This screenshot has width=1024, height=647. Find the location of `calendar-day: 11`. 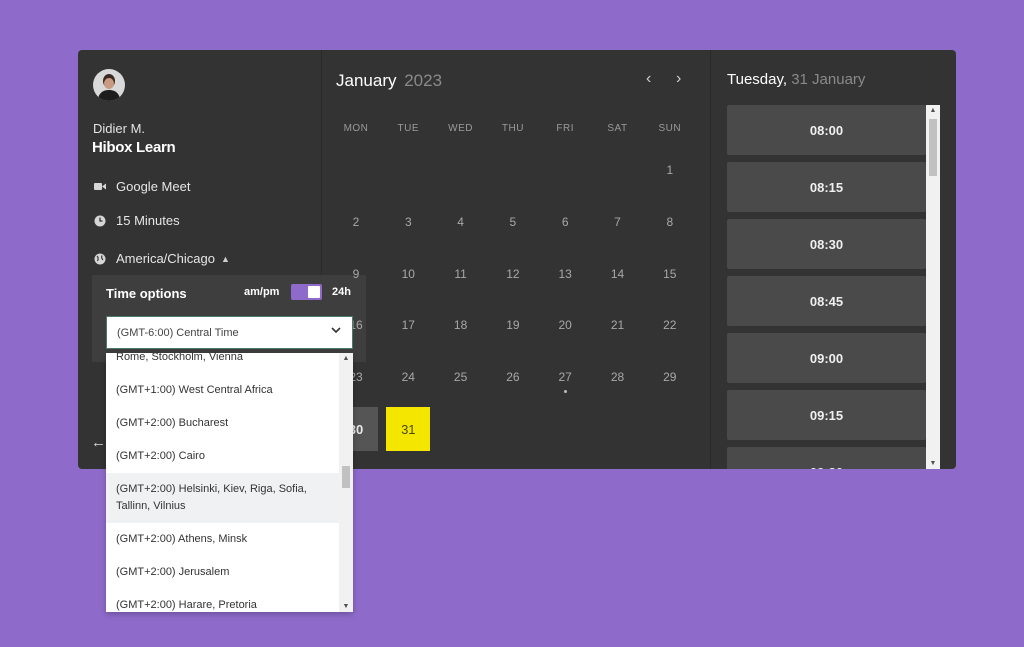

calendar-day: 11 is located at coordinates (460, 273).